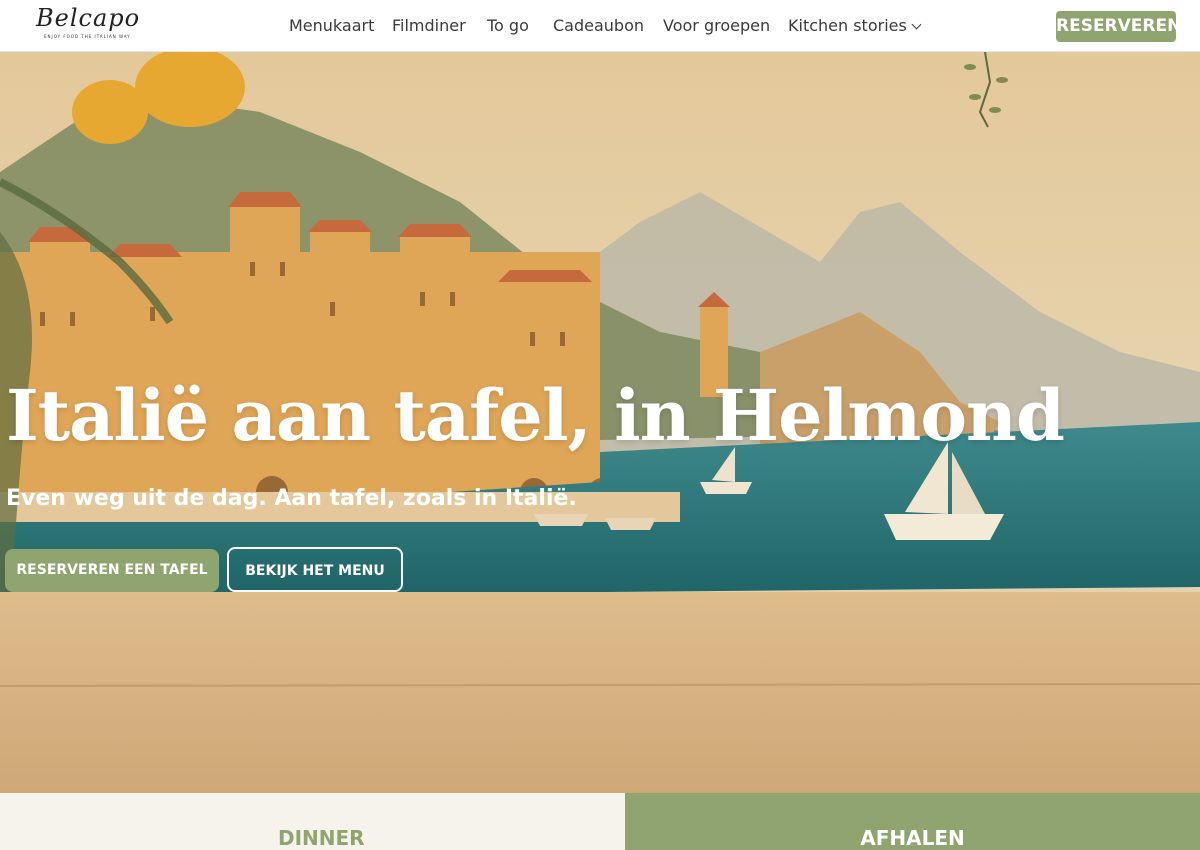  I want to click on tab-afhalen-label: AFHALEN, so click(912, 838).